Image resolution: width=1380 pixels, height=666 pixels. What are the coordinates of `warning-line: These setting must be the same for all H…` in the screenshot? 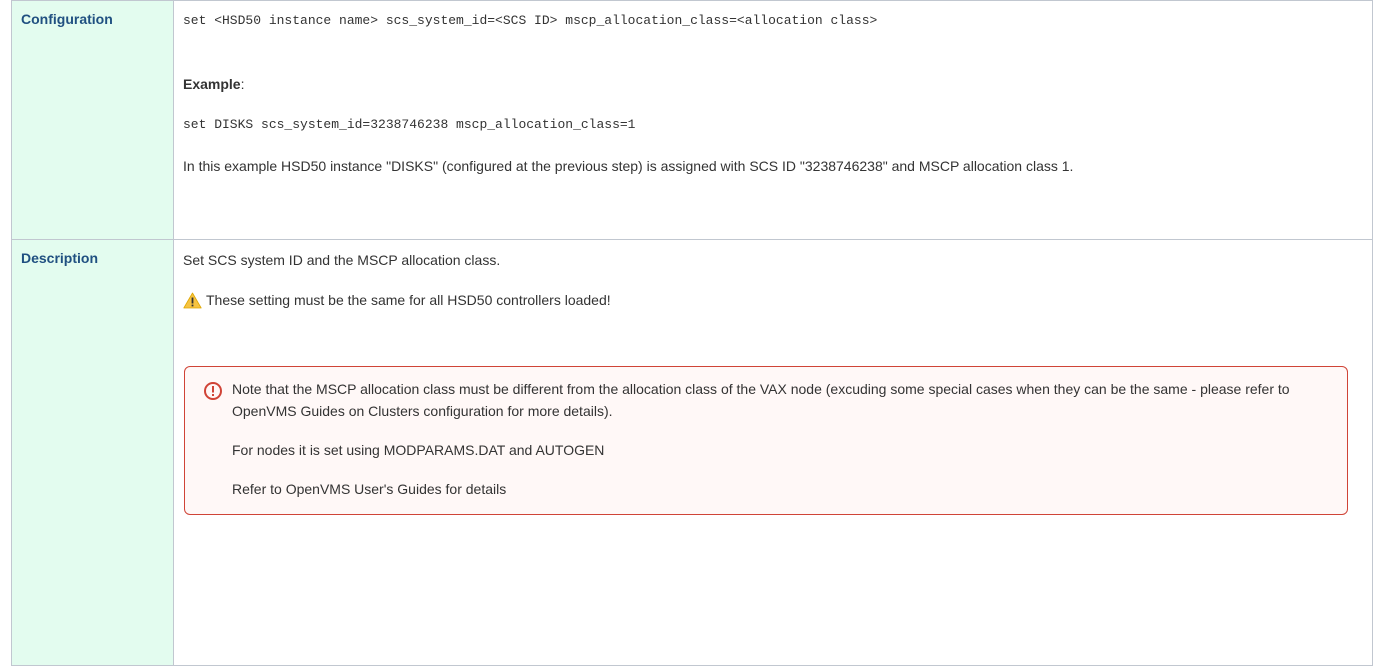 It's located at (773, 300).